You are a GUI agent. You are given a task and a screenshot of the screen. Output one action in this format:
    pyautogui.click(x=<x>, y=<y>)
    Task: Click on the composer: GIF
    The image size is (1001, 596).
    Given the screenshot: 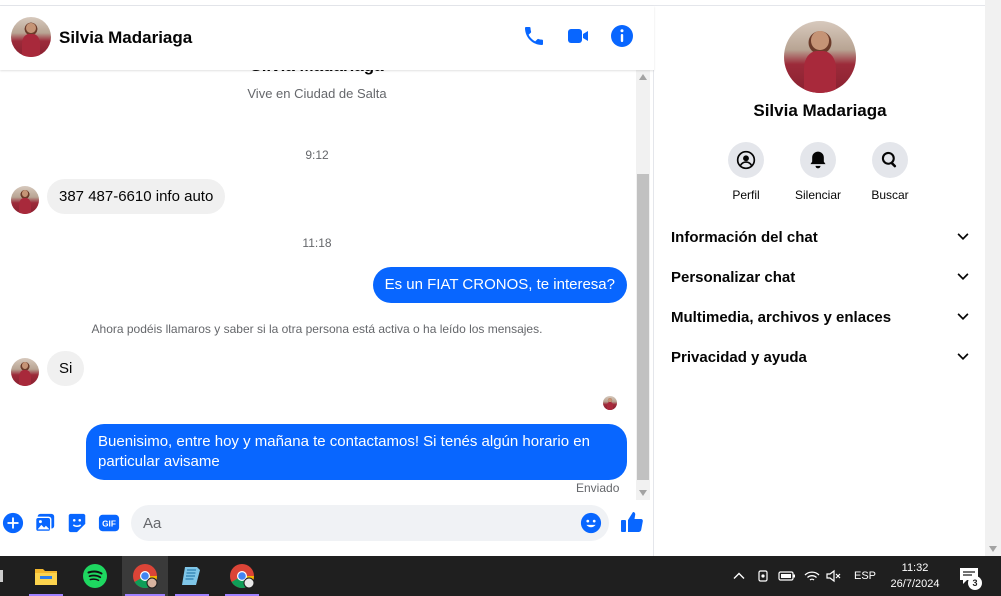 What is the action you would take?
    pyautogui.click(x=327, y=529)
    